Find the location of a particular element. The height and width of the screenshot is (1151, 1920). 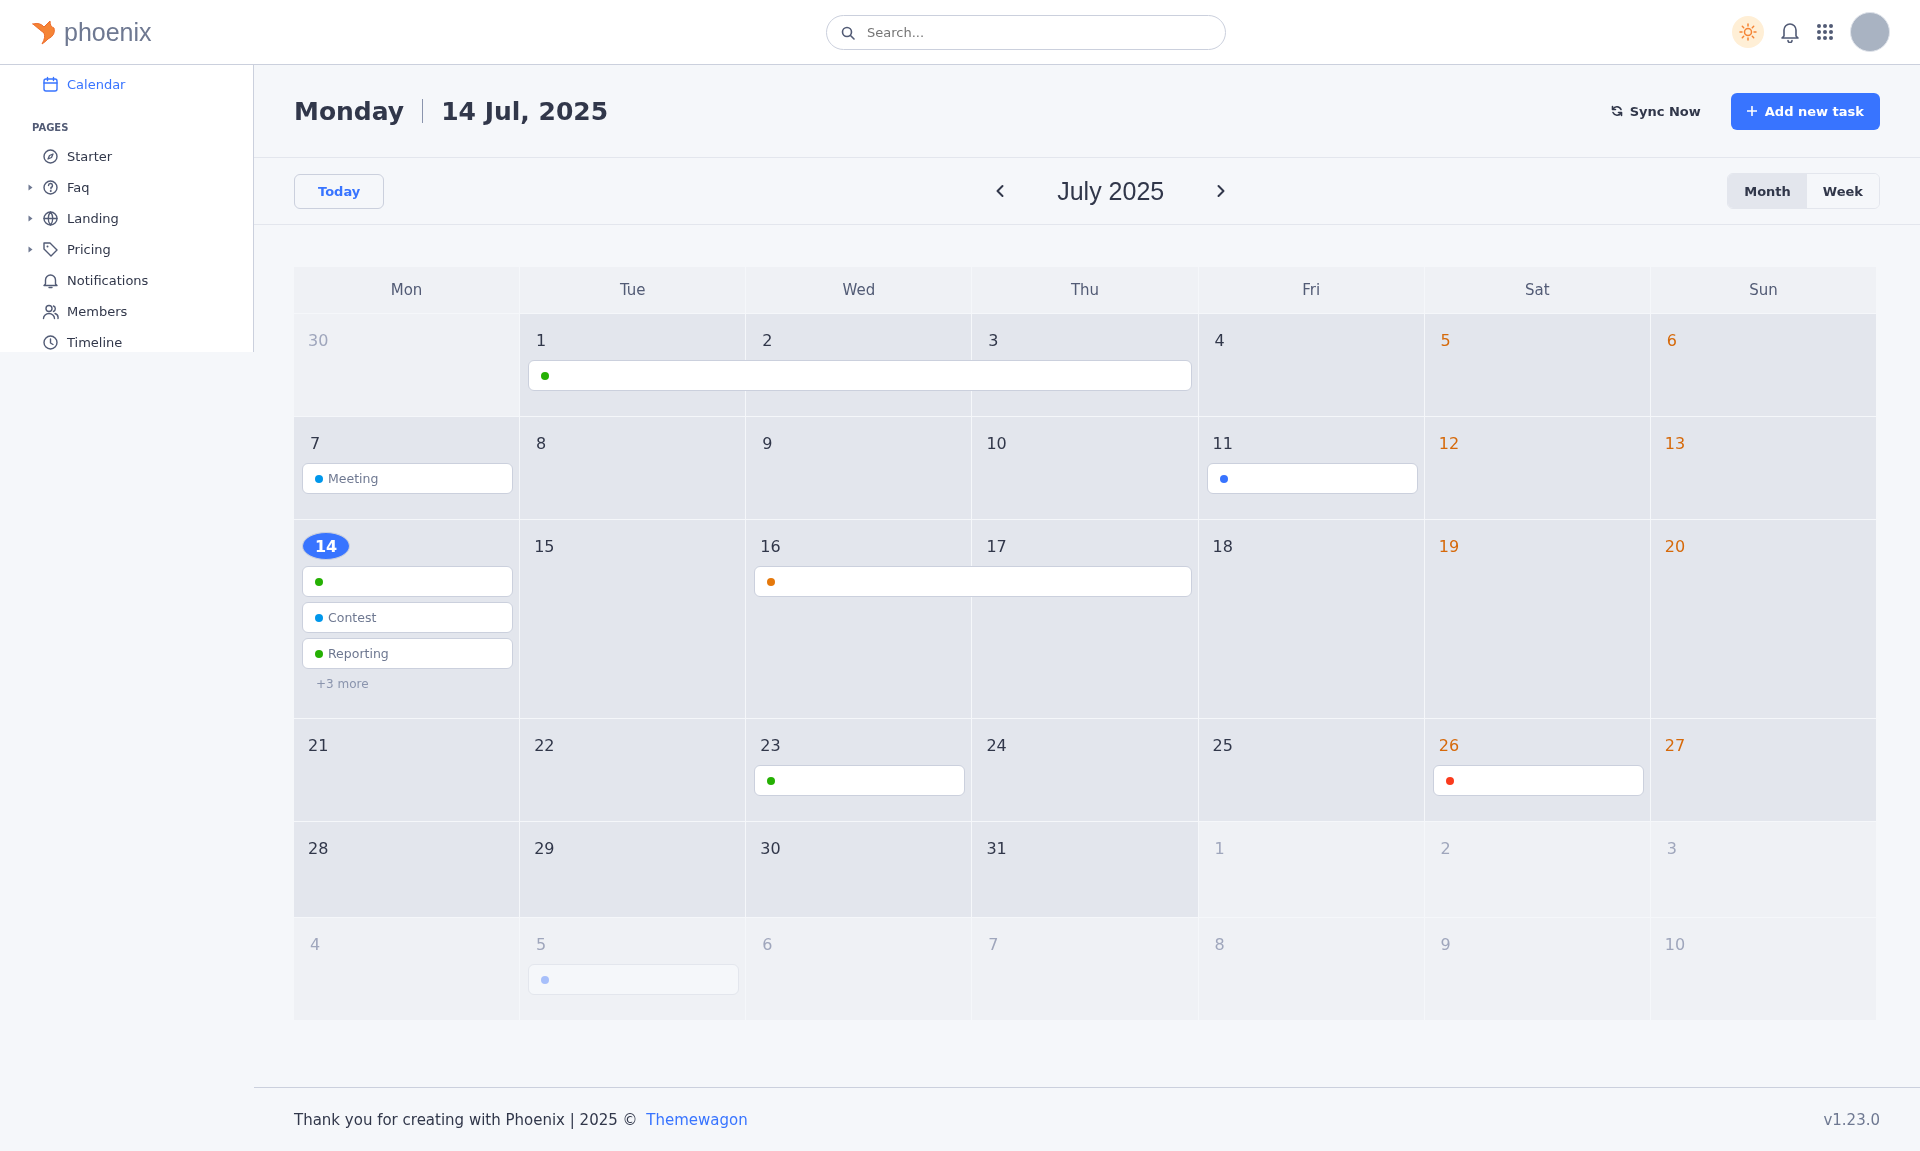

clock-icon is located at coordinates (50, 342).